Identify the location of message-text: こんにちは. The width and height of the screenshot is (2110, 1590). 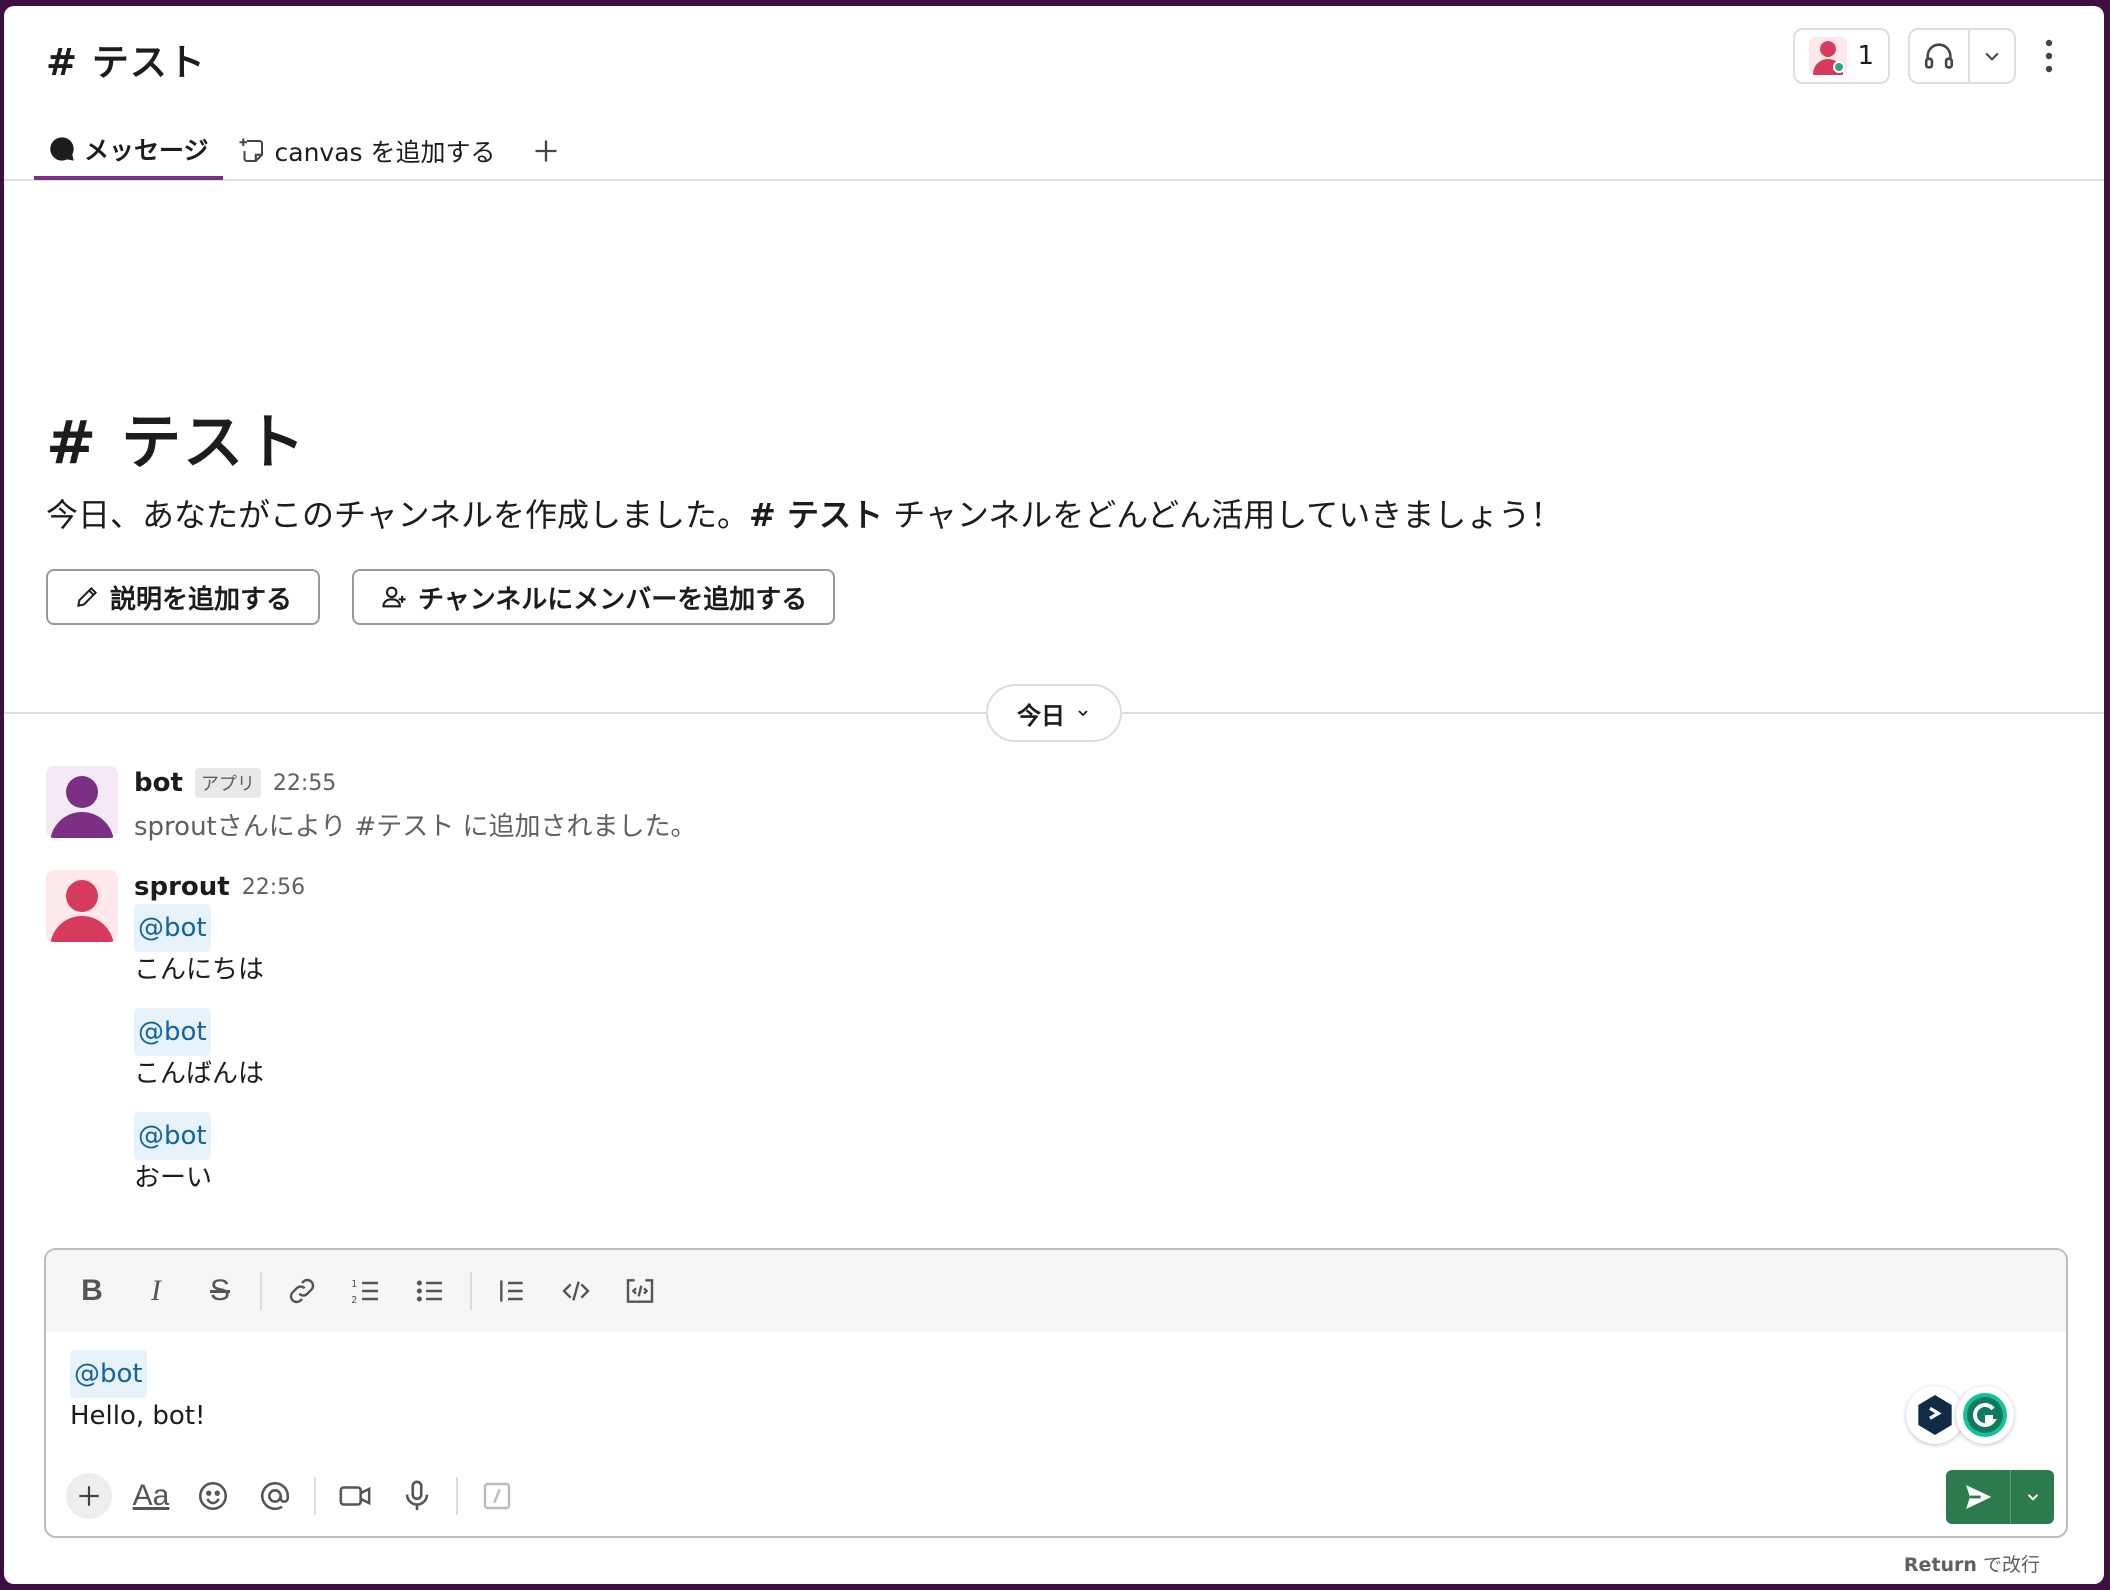
(199, 970).